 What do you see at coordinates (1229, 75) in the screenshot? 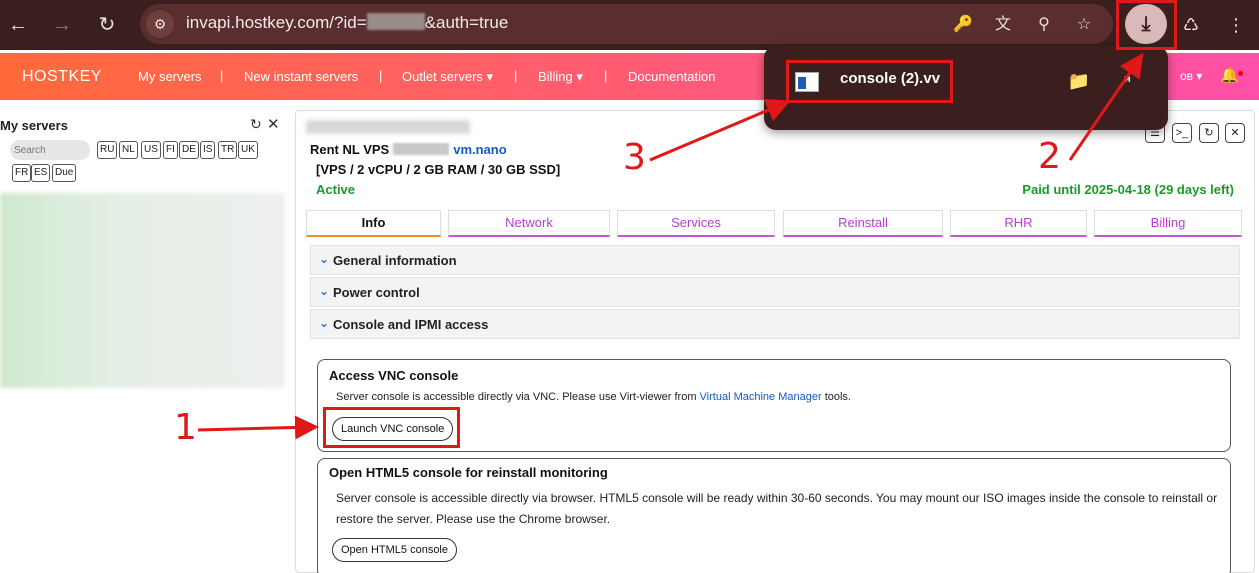
I see `bell-icon: 🔔` at bounding box center [1229, 75].